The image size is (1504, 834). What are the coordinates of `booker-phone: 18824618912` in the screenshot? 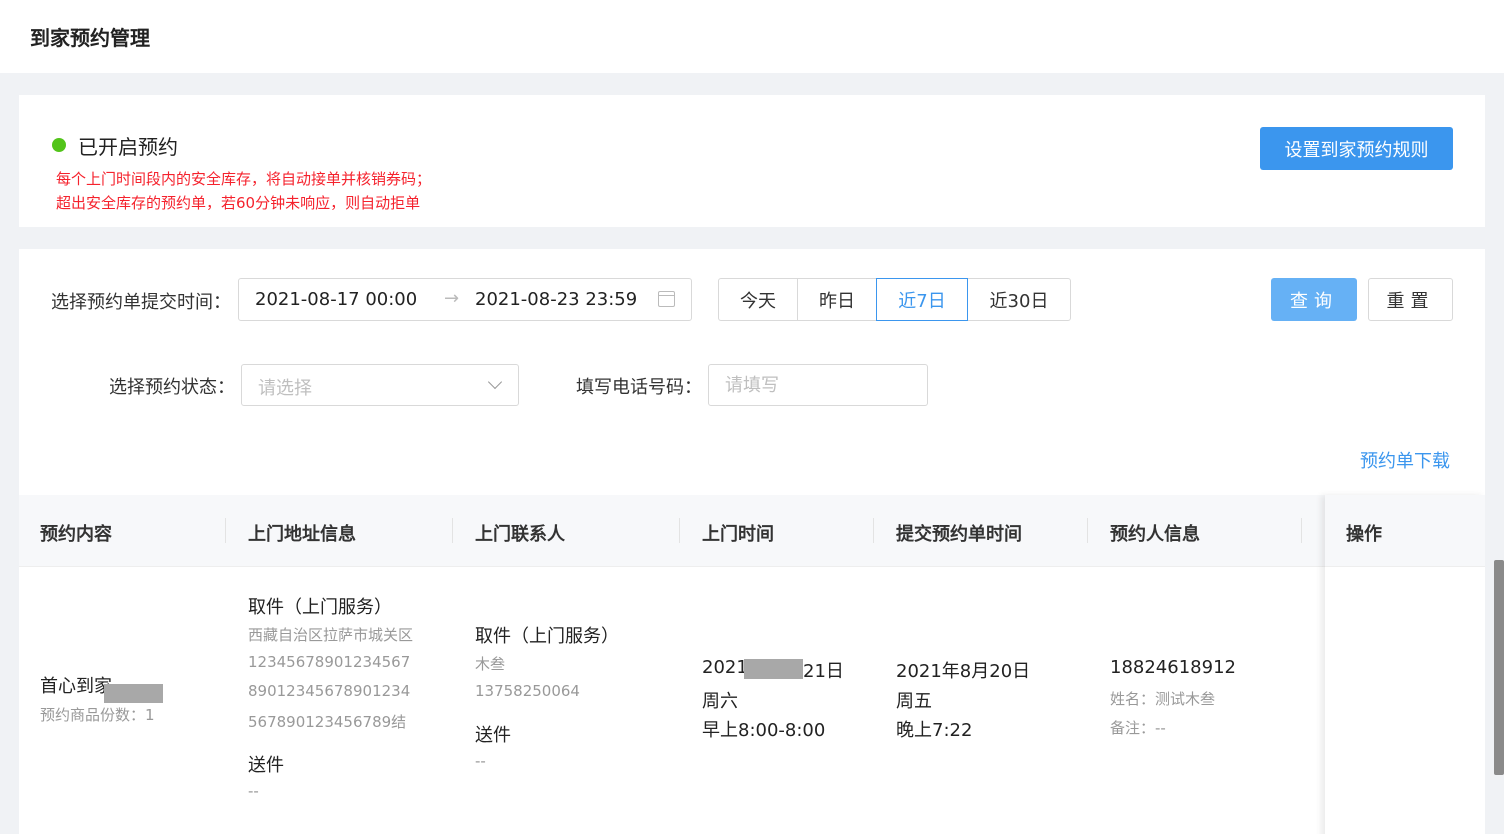 It's located at (1173, 667).